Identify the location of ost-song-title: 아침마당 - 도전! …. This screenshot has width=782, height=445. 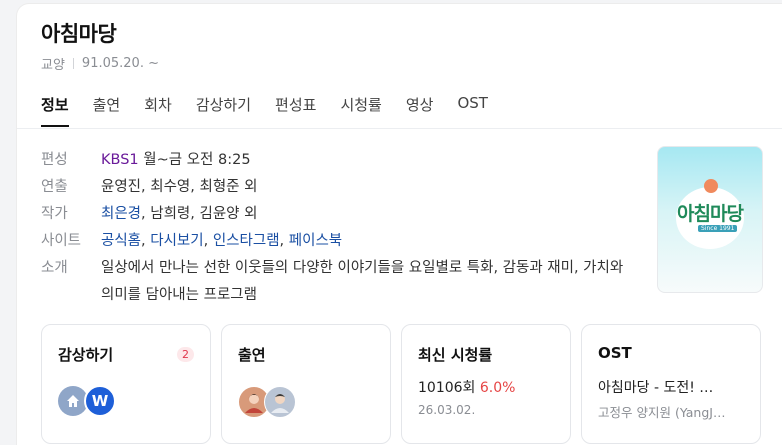
(655, 387).